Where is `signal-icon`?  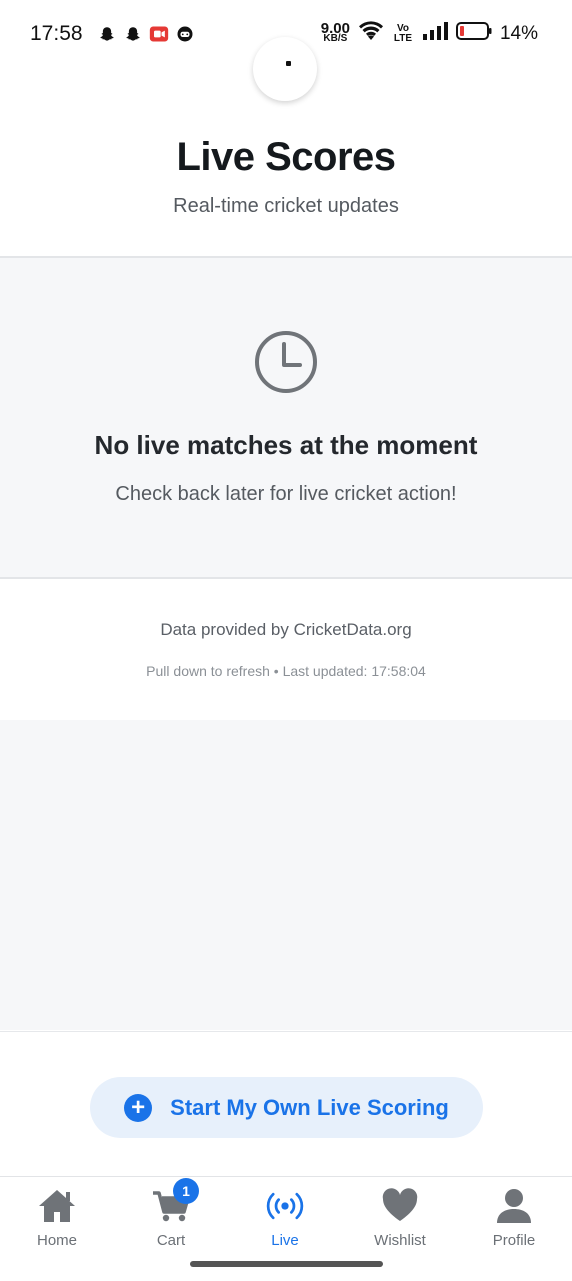 signal-icon is located at coordinates (435, 33).